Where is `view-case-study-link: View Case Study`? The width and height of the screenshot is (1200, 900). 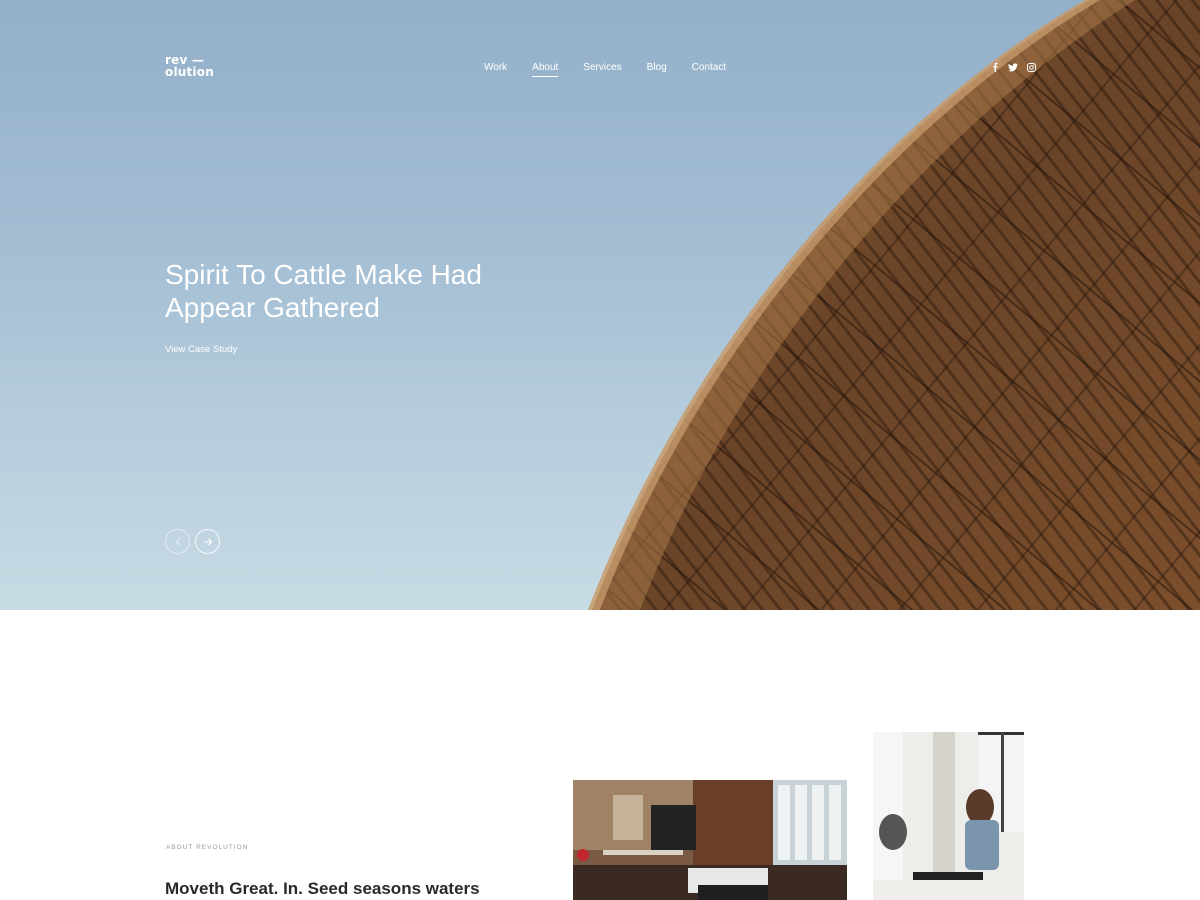
view-case-study-link: View Case Study is located at coordinates (201, 349).